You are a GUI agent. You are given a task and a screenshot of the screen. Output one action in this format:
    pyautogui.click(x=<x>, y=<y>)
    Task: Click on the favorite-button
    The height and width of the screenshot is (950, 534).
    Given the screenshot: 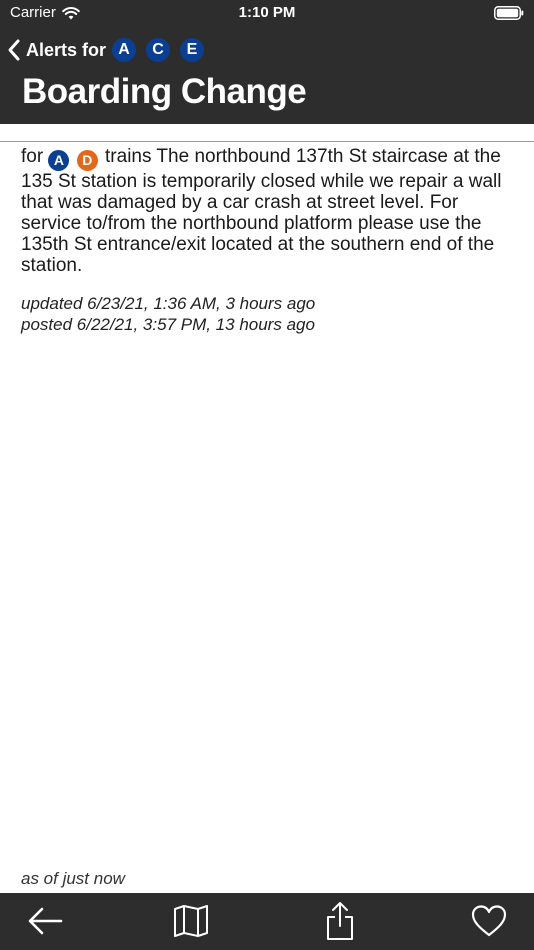 What is the action you would take?
    pyautogui.click(x=489, y=921)
    